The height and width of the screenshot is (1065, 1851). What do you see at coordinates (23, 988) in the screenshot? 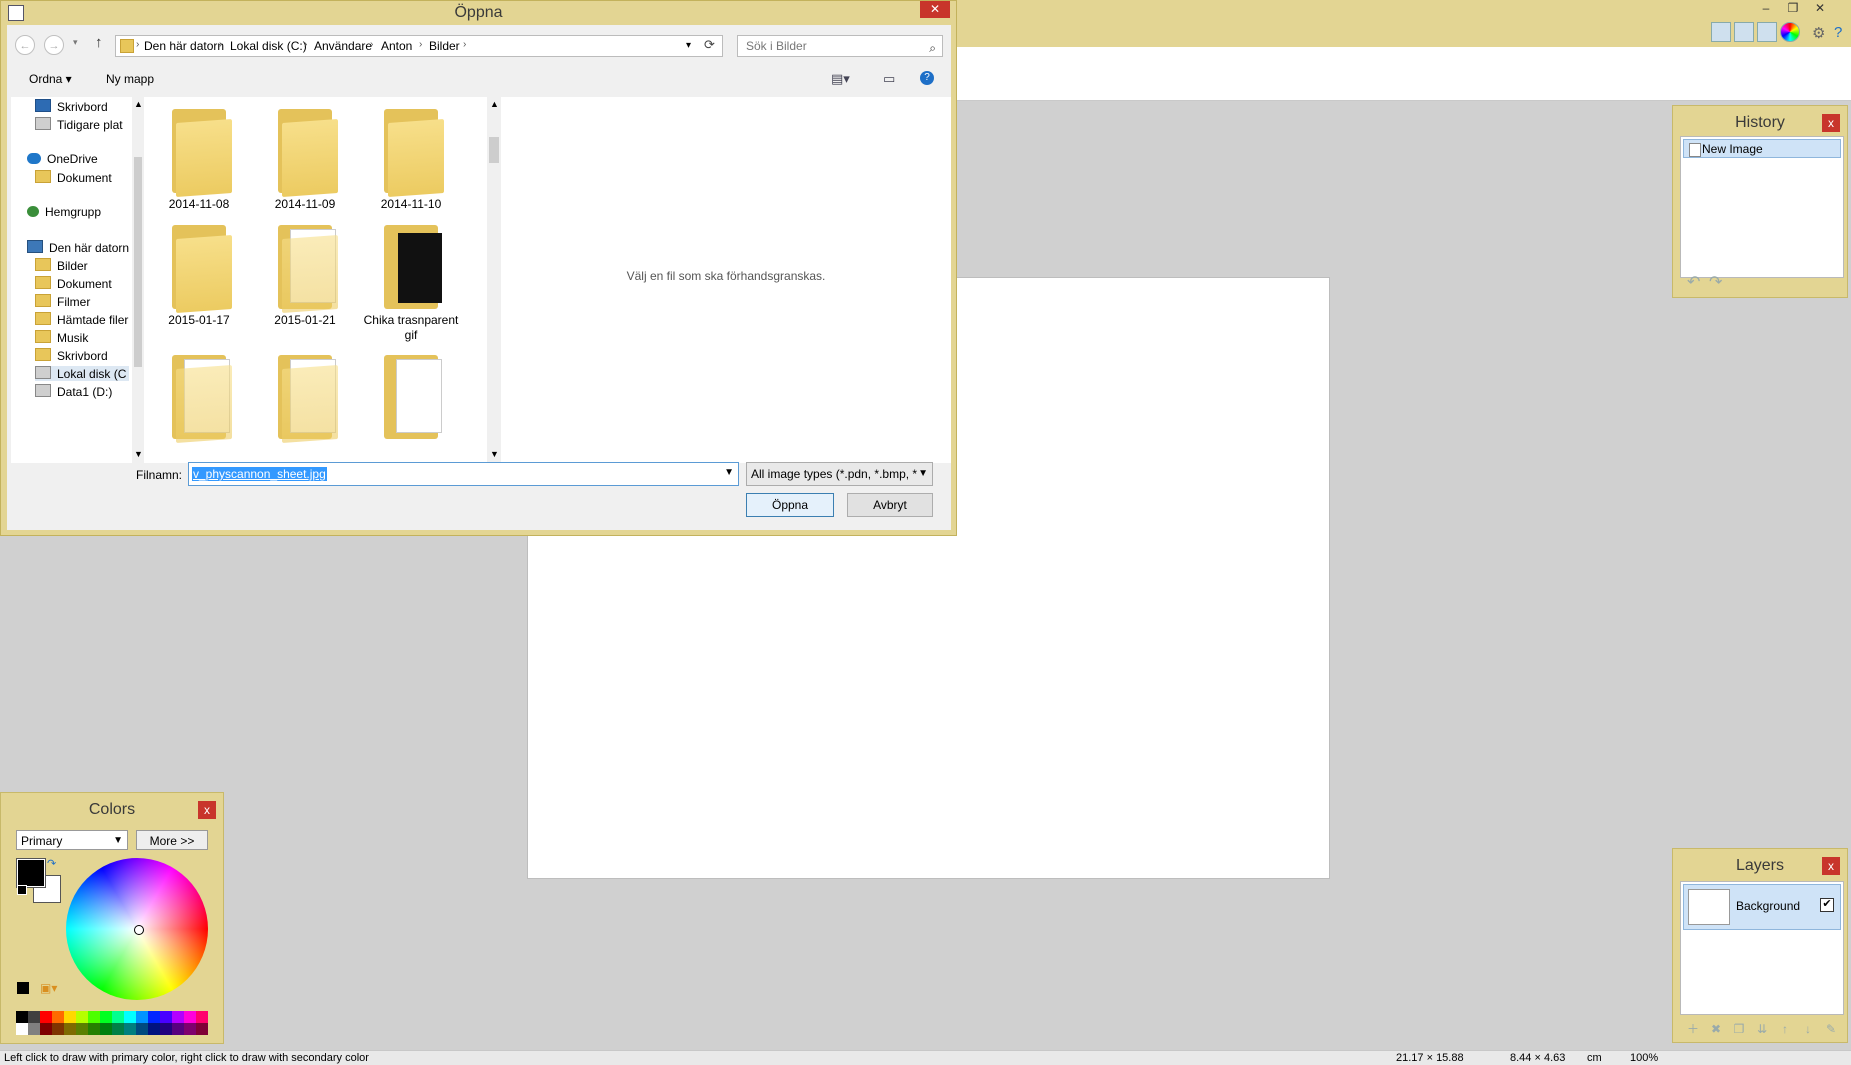
I see `add-to-palette-icon` at bounding box center [23, 988].